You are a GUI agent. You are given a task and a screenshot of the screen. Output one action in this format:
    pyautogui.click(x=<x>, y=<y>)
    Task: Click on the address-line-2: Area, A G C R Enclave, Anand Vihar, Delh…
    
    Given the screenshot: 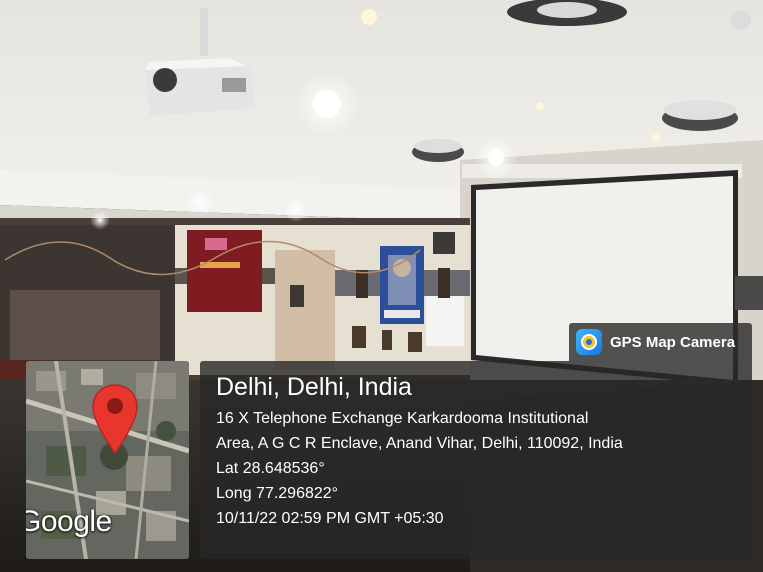 What is the action you would take?
    pyautogui.click(x=419, y=443)
    